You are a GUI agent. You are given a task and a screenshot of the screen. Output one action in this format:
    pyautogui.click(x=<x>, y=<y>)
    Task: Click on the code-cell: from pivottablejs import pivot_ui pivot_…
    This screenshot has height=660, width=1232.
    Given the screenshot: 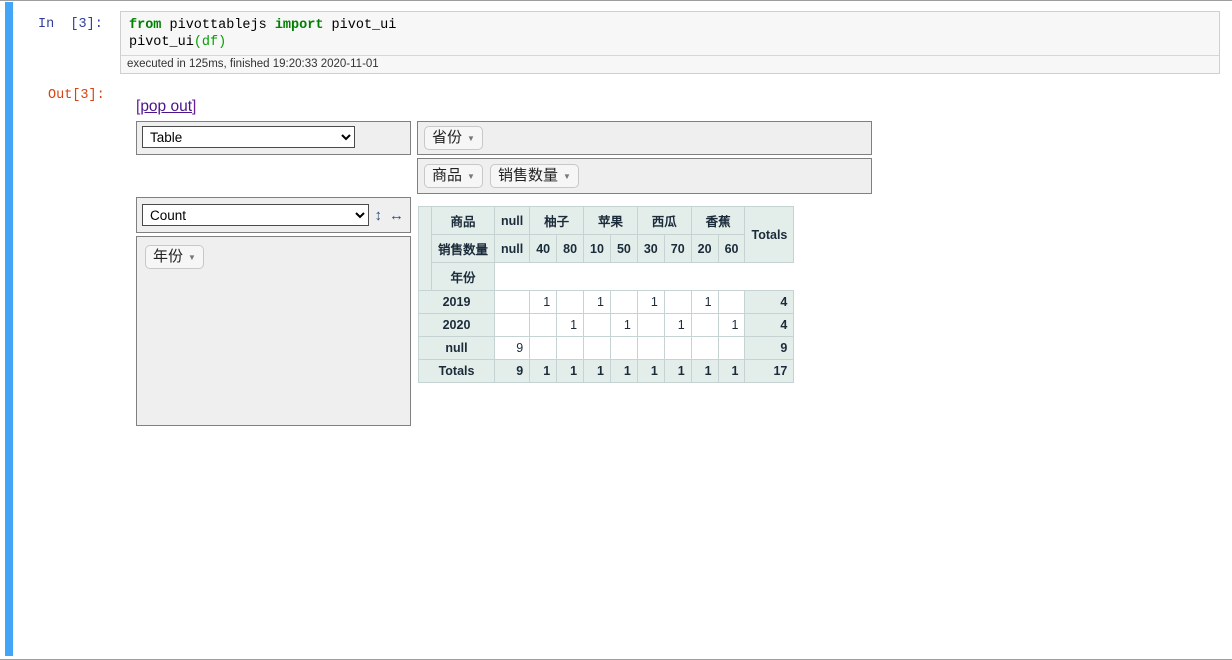 What is the action you would take?
    pyautogui.click(x=670, y=42)
    